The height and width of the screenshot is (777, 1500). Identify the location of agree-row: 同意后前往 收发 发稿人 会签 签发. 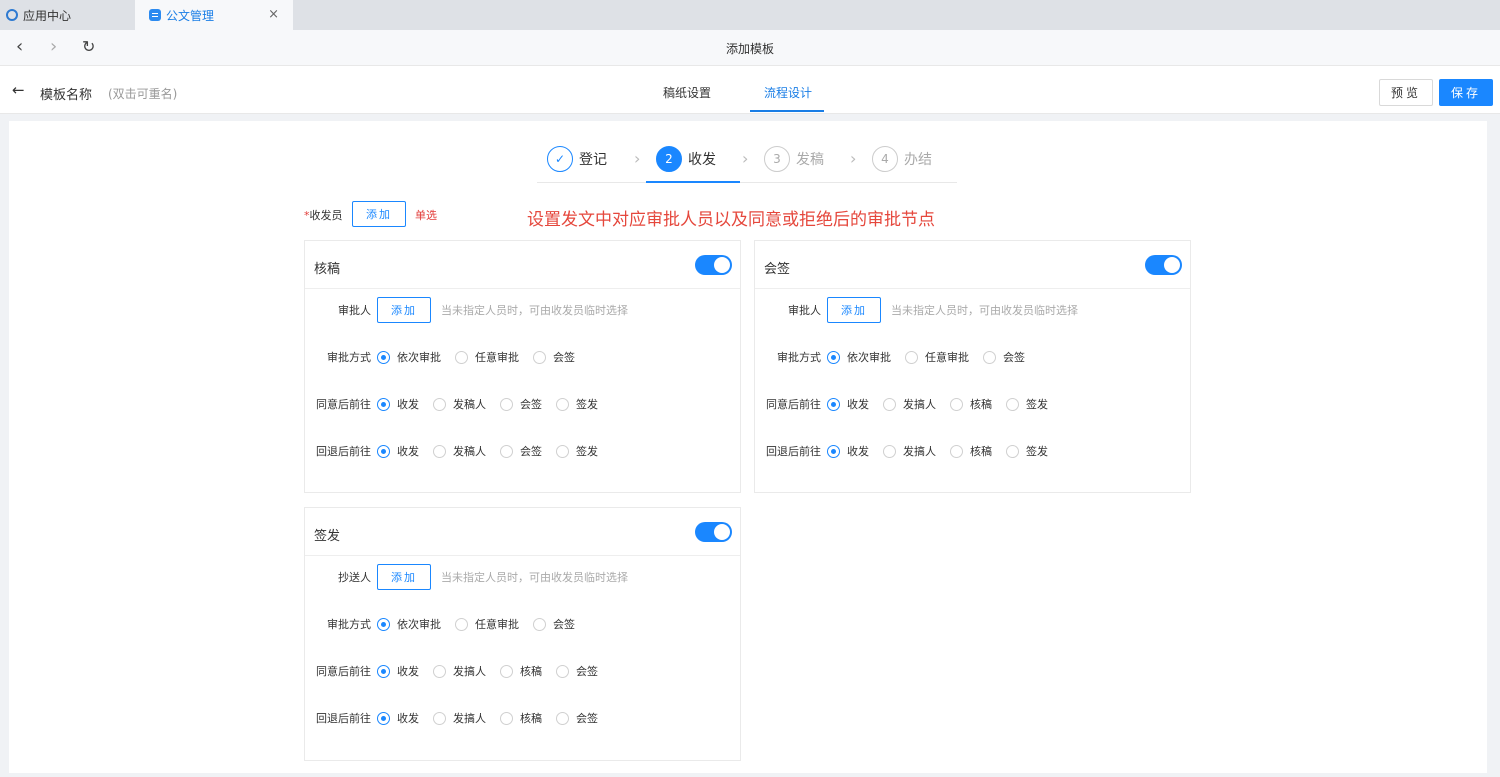
(458, 404).